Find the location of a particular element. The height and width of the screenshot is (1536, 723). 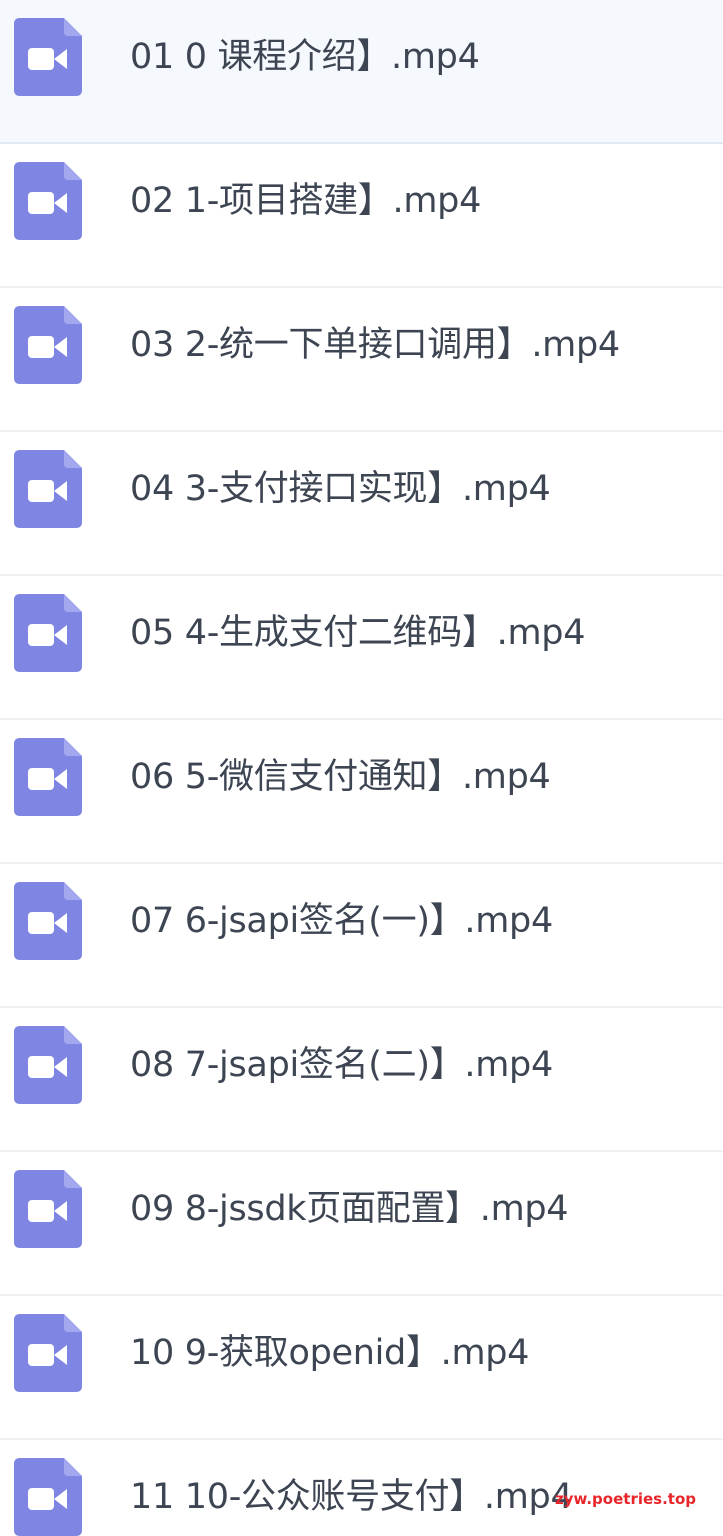

file-name: 04 3-支付接口实现】.mp4 is located at coordinates (340, 489).